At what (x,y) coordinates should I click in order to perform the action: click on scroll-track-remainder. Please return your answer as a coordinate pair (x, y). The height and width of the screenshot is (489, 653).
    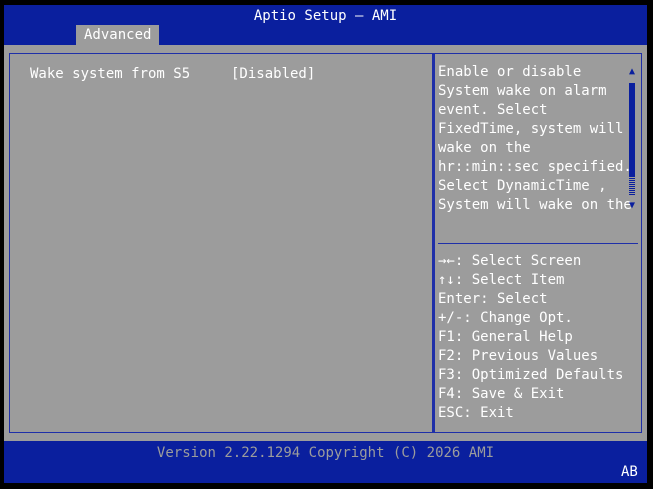
    Looking at the image, I should click on (632, 186).